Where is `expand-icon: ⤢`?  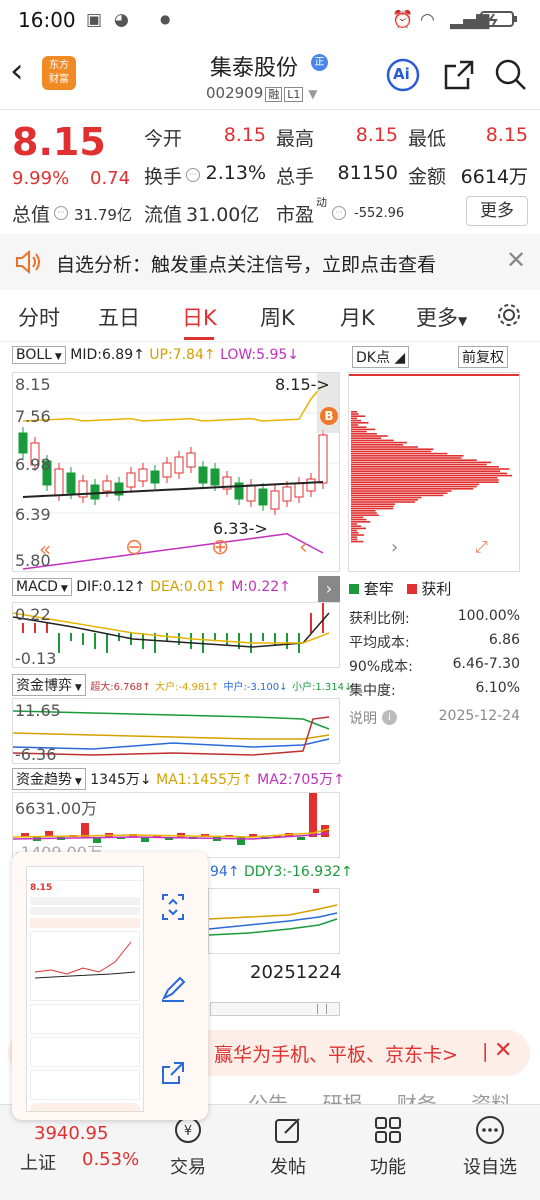
expand-icon: ⤢ is located at coordinates (481, 547).